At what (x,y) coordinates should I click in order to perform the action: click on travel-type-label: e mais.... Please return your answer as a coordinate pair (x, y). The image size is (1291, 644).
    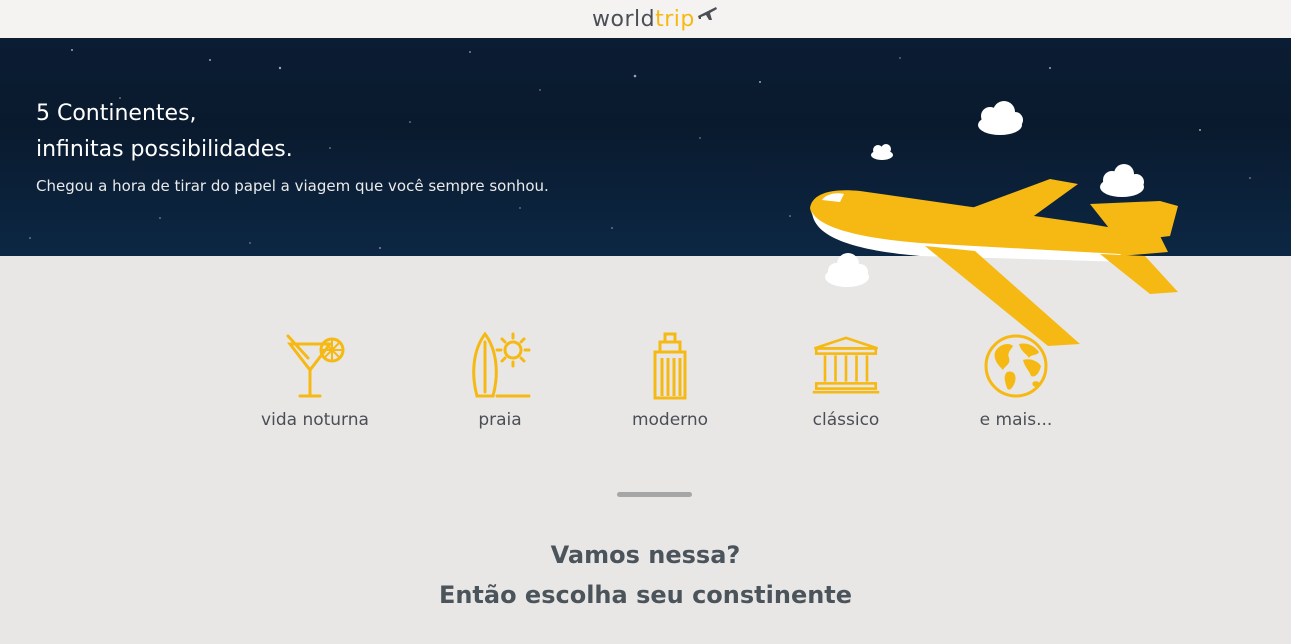
    Looking at the image, I should click on (1016, 420).